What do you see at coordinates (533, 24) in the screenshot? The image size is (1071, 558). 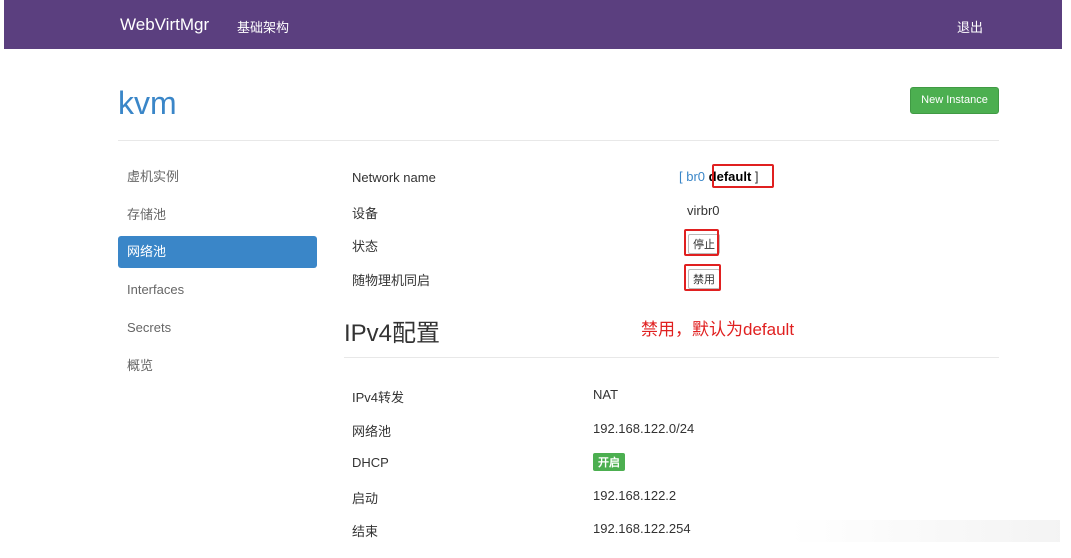 I see `top-navbar: WebVirtMgr 基础架构 退出` at bounding box center [533, 24].